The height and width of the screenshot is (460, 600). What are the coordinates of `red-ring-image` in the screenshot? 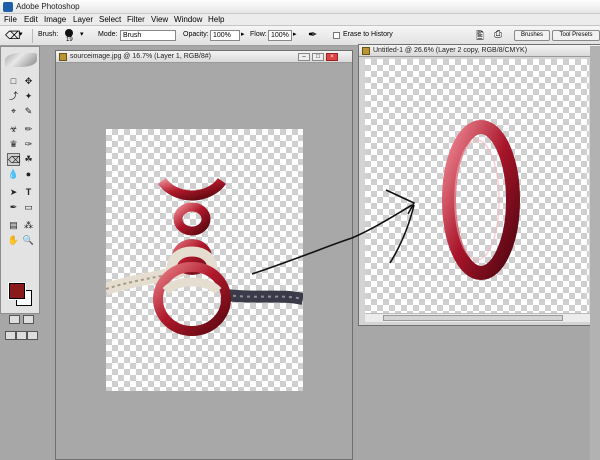 It's located at (481, 200).